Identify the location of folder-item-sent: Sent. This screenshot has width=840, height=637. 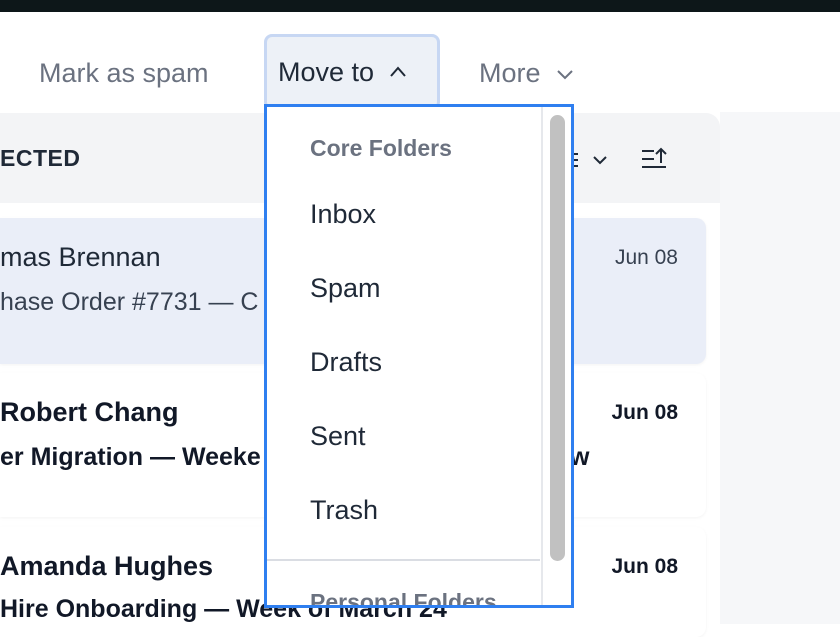
(338, 436).